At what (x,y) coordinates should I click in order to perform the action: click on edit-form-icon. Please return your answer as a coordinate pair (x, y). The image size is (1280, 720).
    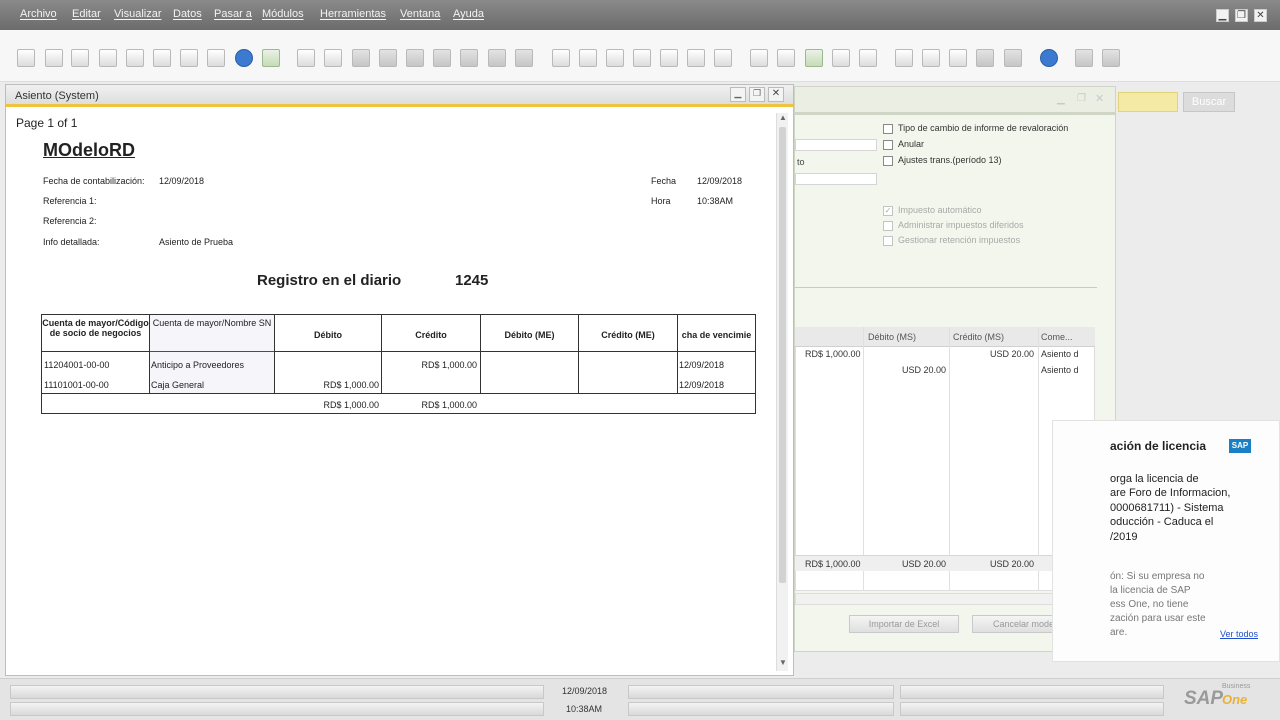
    Looking at the image, I should click on (814, 58).